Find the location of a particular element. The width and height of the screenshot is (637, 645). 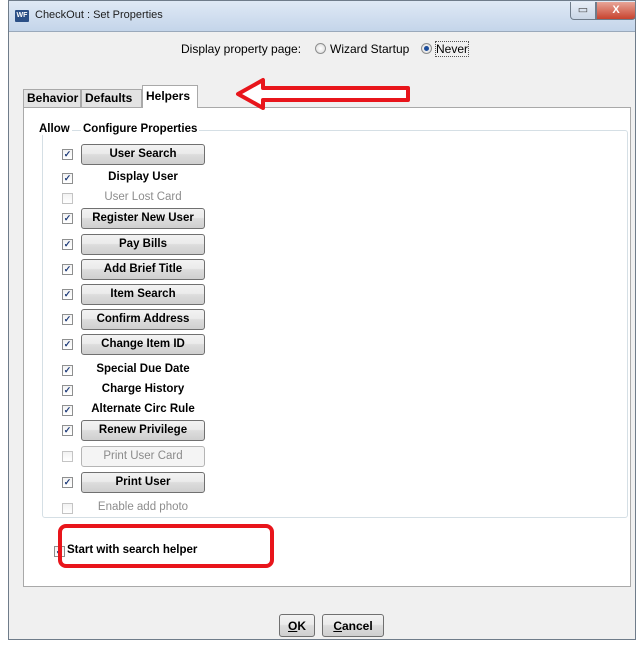

start-with-search-label: Start with search helper is located at coordinates (132, 550).